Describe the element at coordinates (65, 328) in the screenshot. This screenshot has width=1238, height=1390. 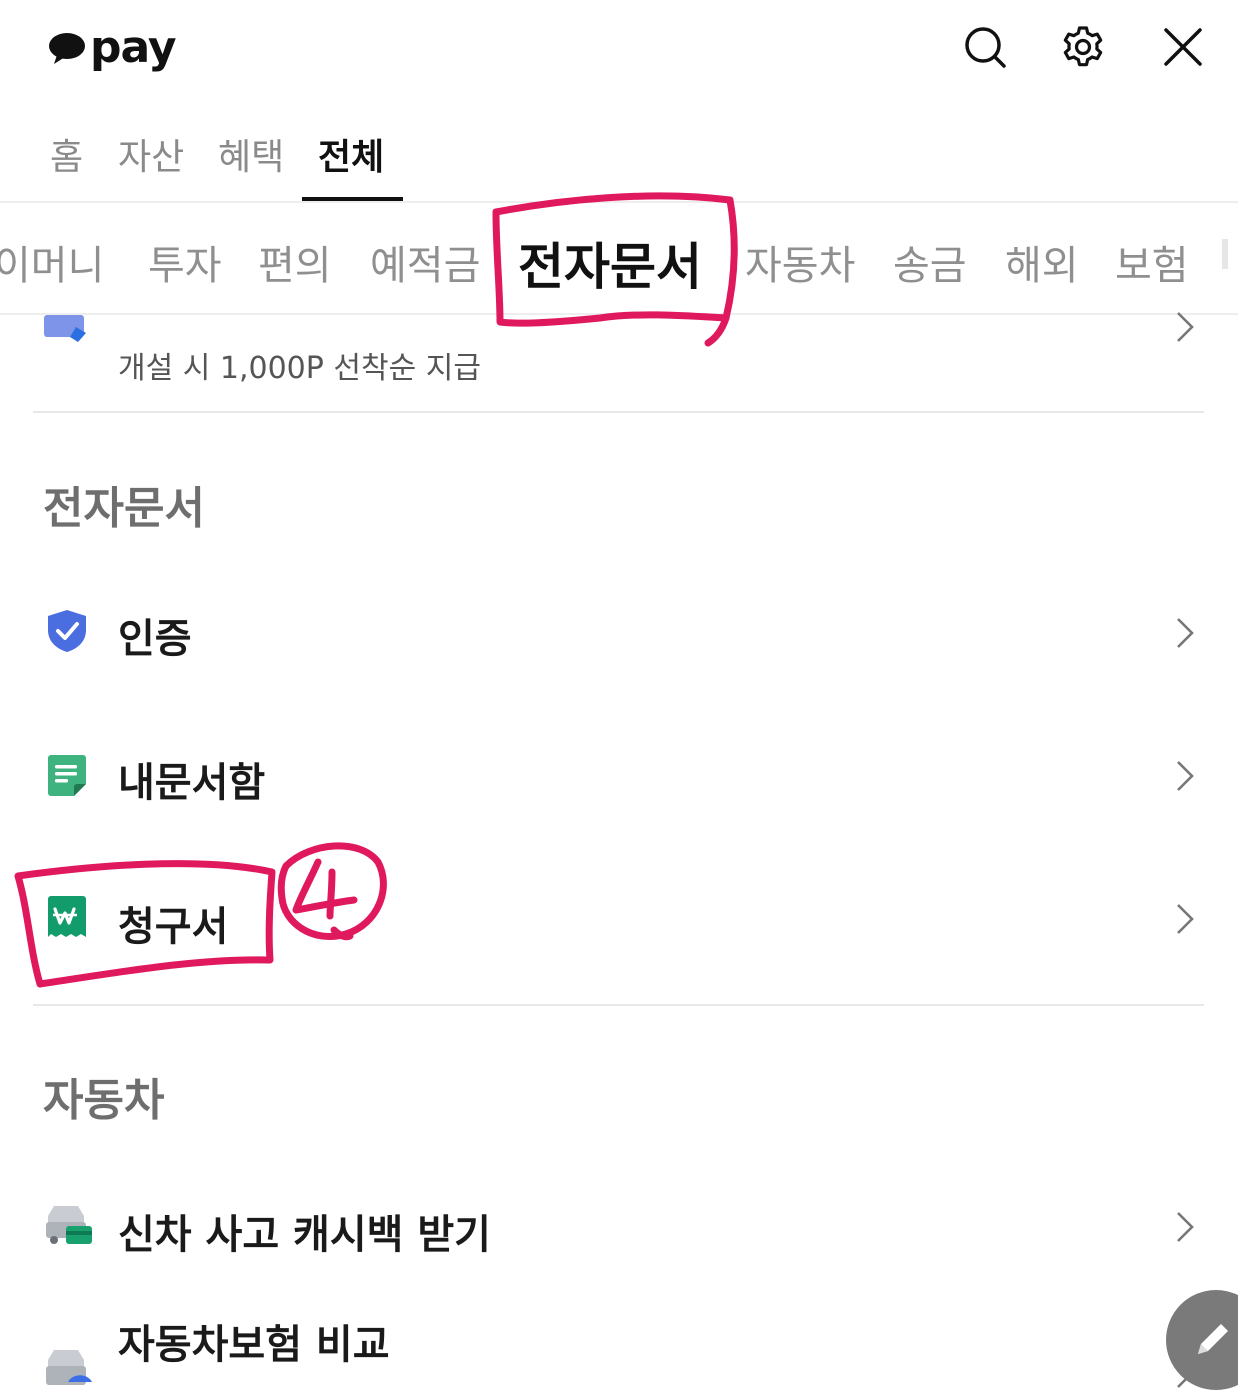
I see `card-icon` at that location.